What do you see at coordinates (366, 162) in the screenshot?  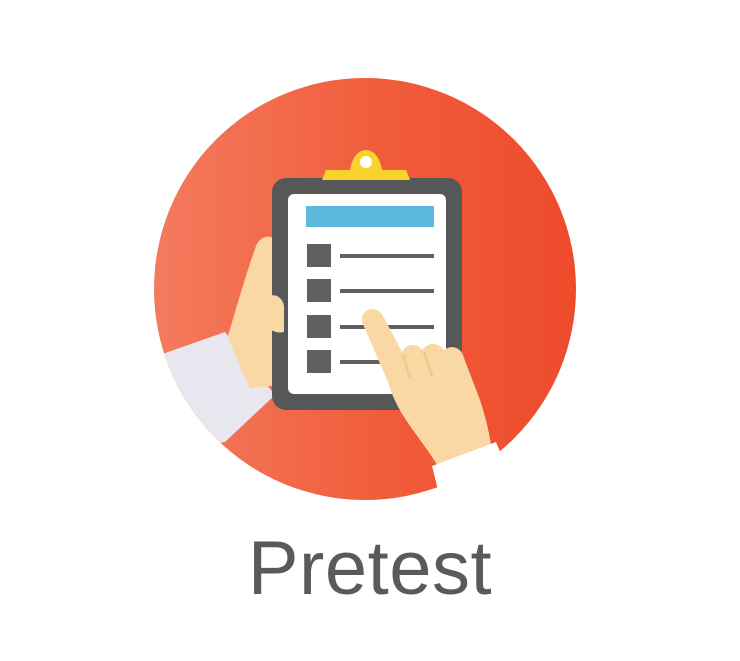 I see `clip-hole` at bounding box center [366, 162].